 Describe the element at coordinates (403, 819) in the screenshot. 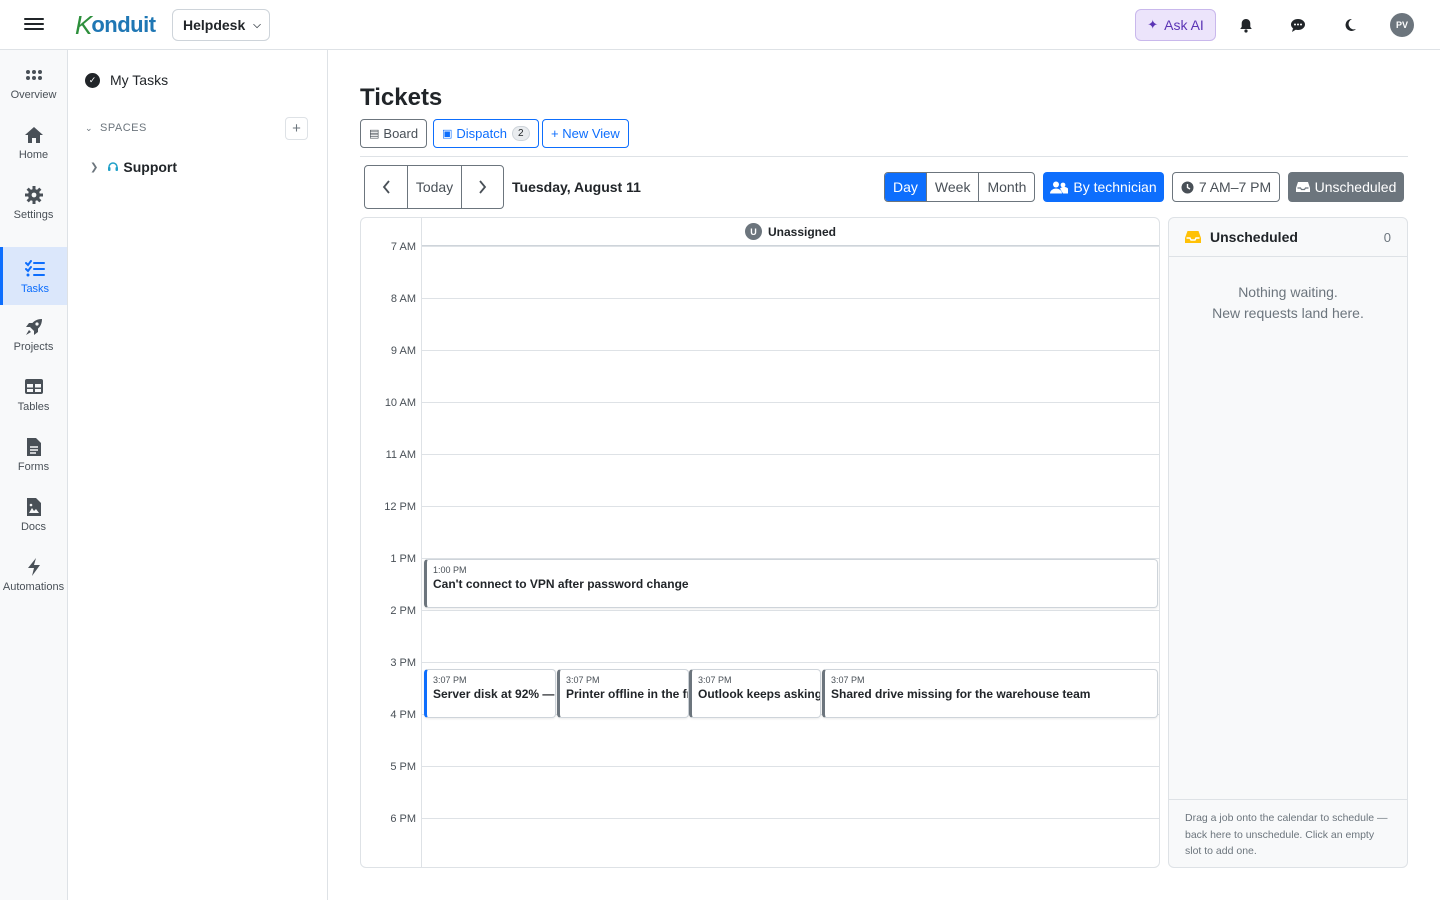

I see `hour-label: 6 PM` at that location.